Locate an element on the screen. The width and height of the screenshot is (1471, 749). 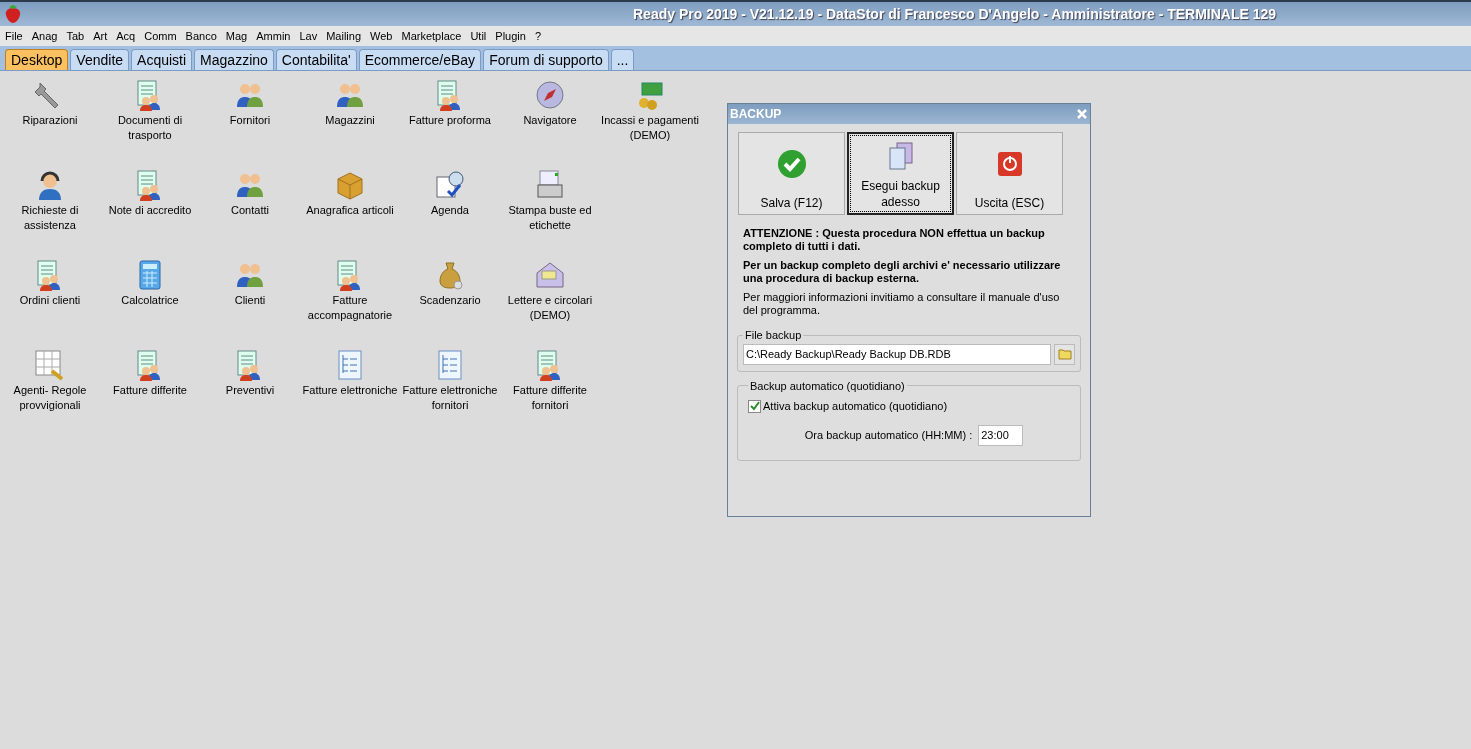
tab: Desktop is located at coordinates (37, 59).